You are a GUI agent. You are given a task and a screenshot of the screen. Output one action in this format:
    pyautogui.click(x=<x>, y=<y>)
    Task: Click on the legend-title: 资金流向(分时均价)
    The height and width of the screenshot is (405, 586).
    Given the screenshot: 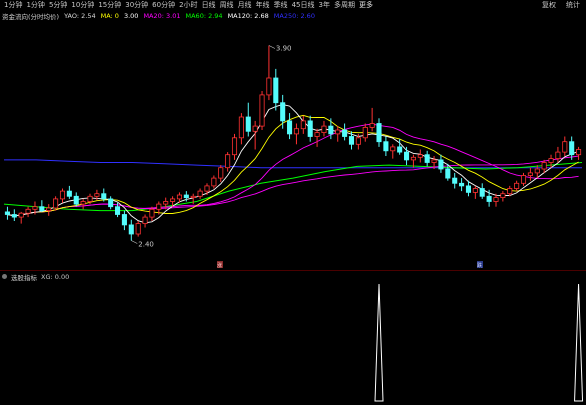 What is the action you would take?
    pyautogui.click(x=31, y=17)
    